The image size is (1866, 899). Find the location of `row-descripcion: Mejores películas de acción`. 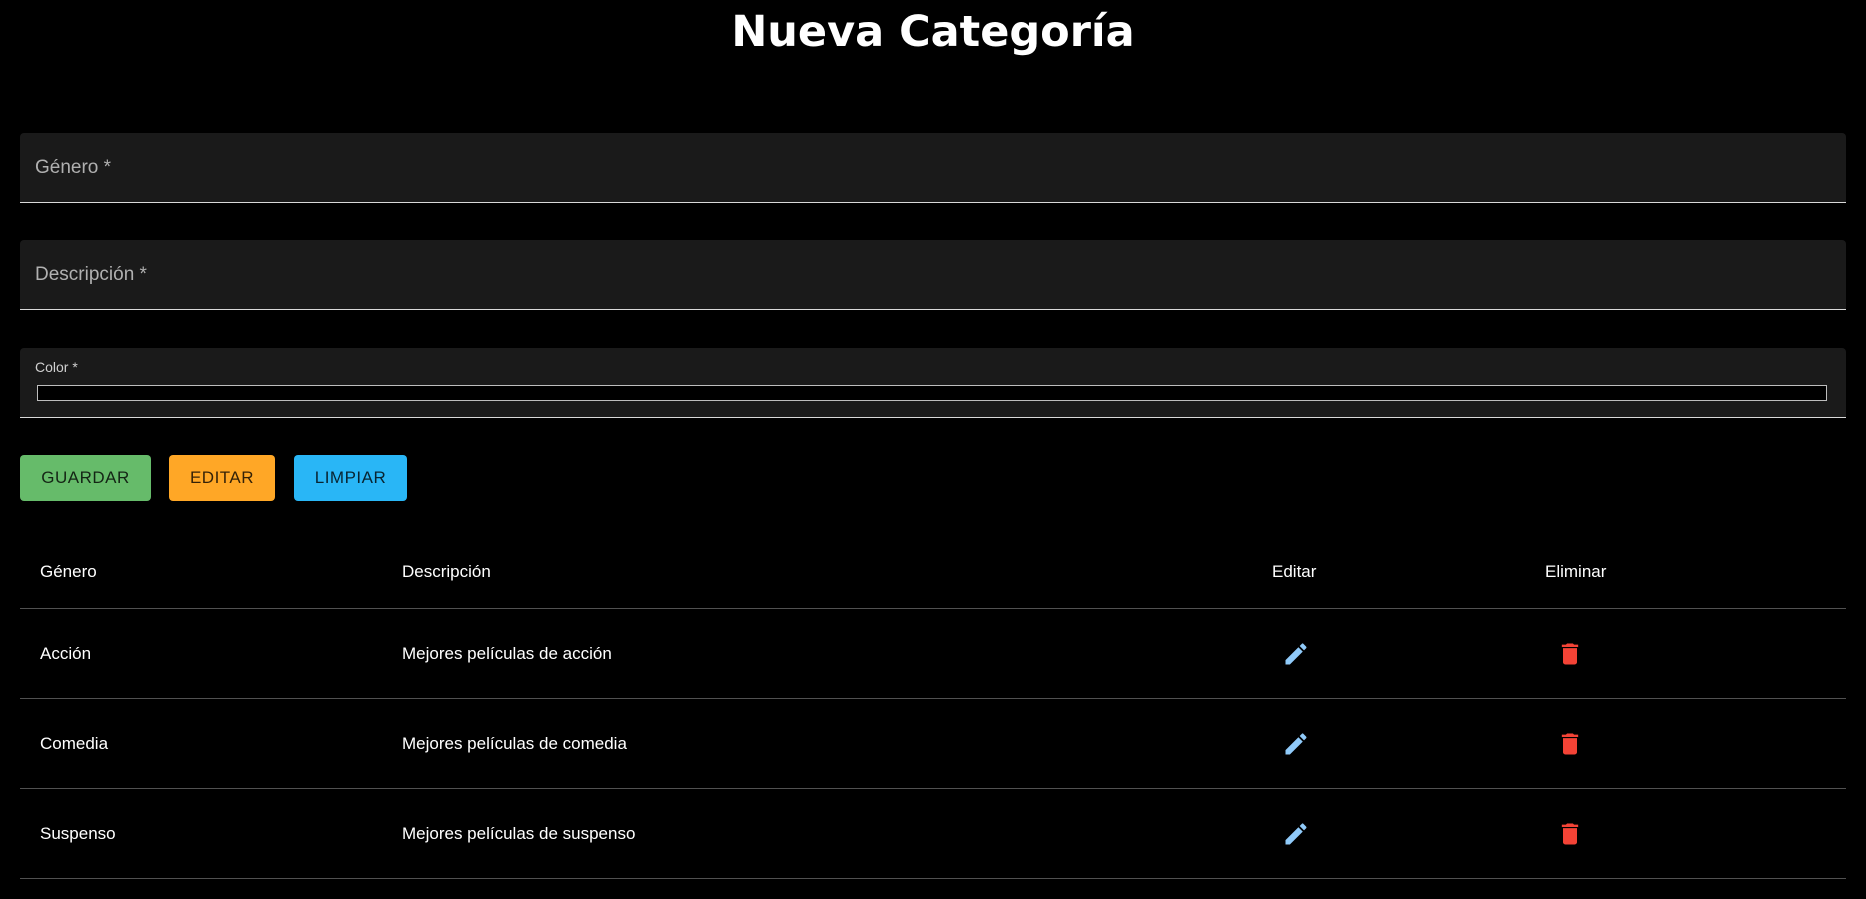

row-descripcion: Mejores películas de acción is located at coordinates (507, 653).